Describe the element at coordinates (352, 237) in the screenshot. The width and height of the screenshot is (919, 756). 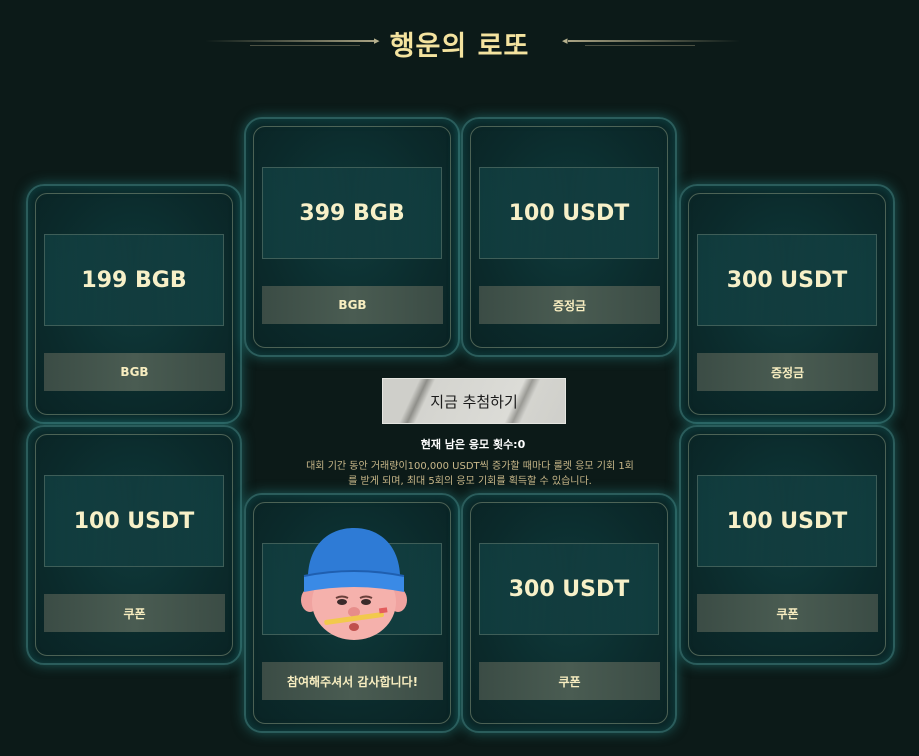
I see `prize-card: 399 BGB BGB` at that location.